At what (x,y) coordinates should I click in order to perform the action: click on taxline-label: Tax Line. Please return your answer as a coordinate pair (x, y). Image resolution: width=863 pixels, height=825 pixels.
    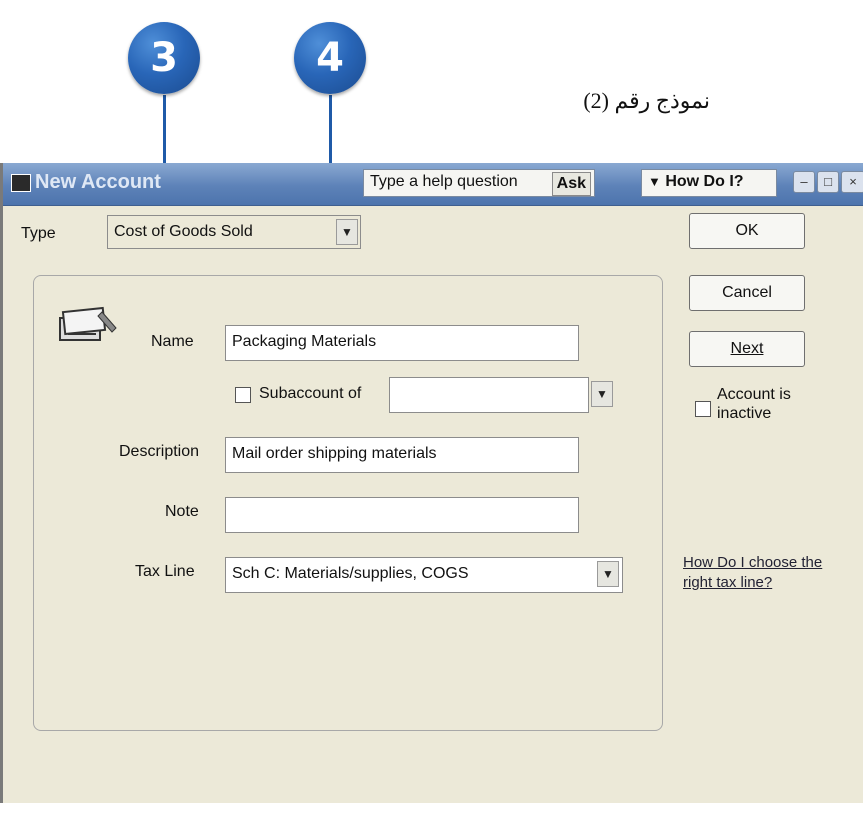
    Looking at the image, I should click on (165, 571).